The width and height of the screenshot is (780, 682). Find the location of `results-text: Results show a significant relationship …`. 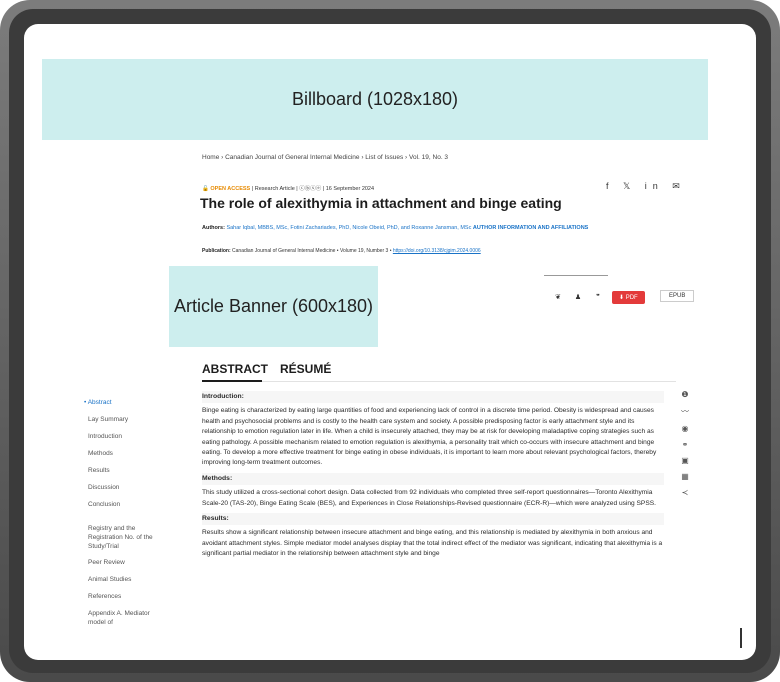

results-text: Results show a significant relationship … is located at coordinates (432, 543).